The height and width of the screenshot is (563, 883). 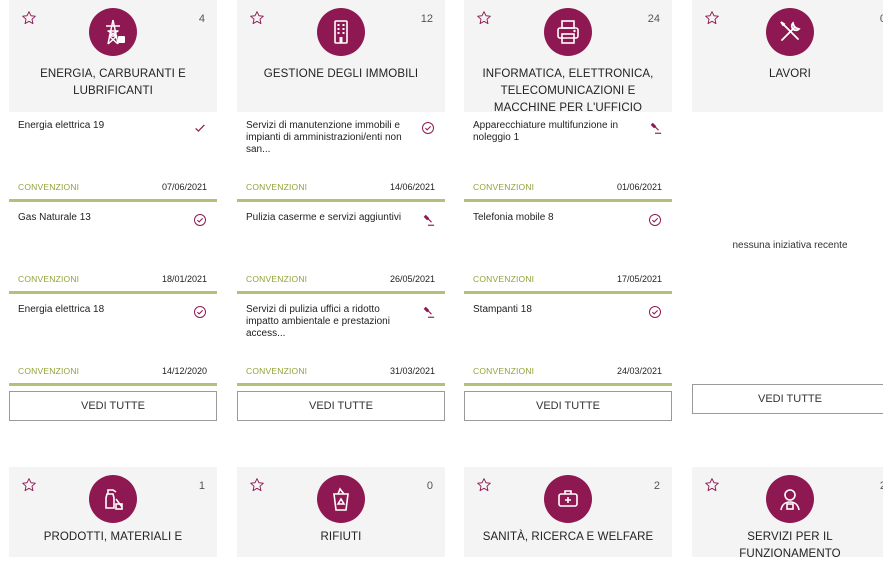 What do you see at coordinates (54, 217) in the screenshot?
I see `initiative-title: Gas Naturale 13` at bounding box center [54, 217].